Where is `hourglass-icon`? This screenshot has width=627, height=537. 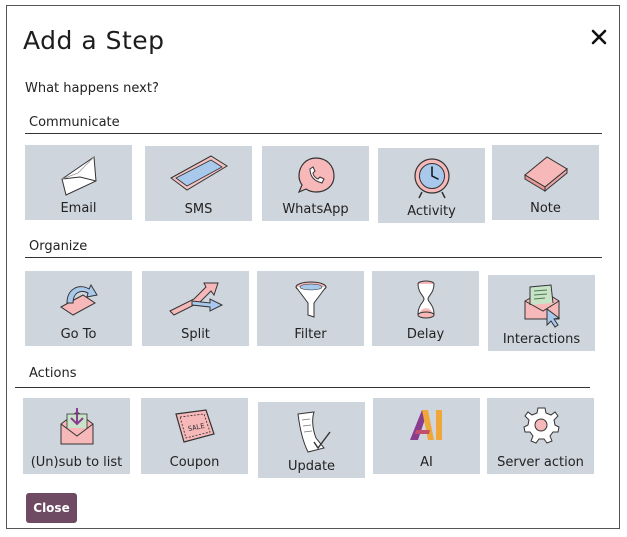 hourglass-icon is located at coordinates (425, 299).